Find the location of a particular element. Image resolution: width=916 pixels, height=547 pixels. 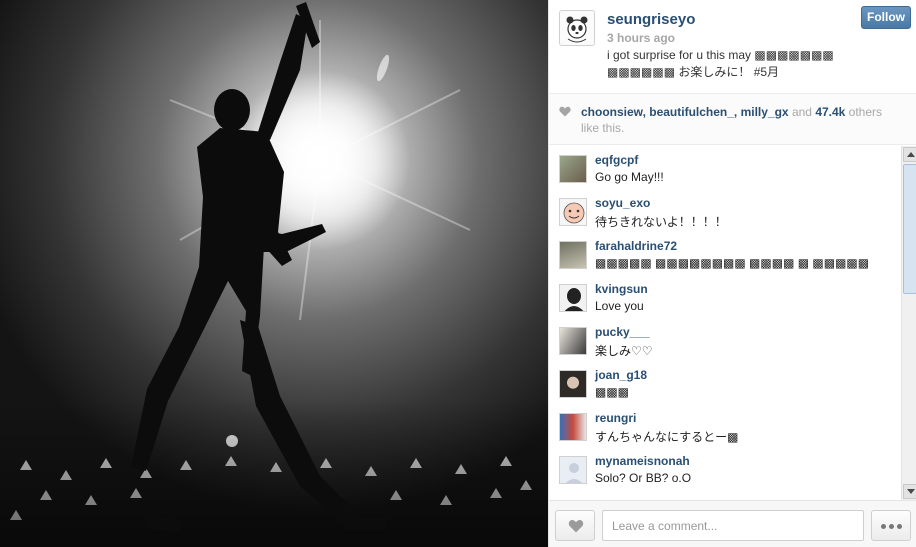

comment-item: pucky___ 楽しみ♡♡ is located at coordinates (724, 339).